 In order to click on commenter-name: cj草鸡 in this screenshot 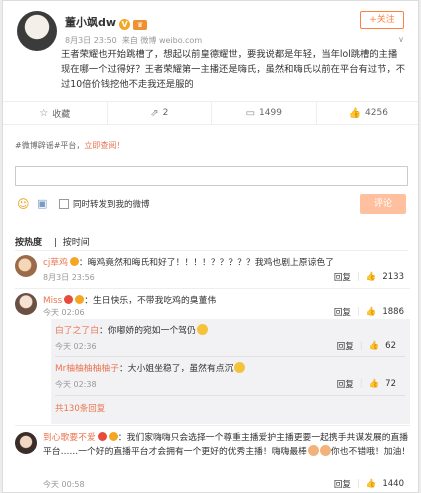, I will do `click(55, 263)`.